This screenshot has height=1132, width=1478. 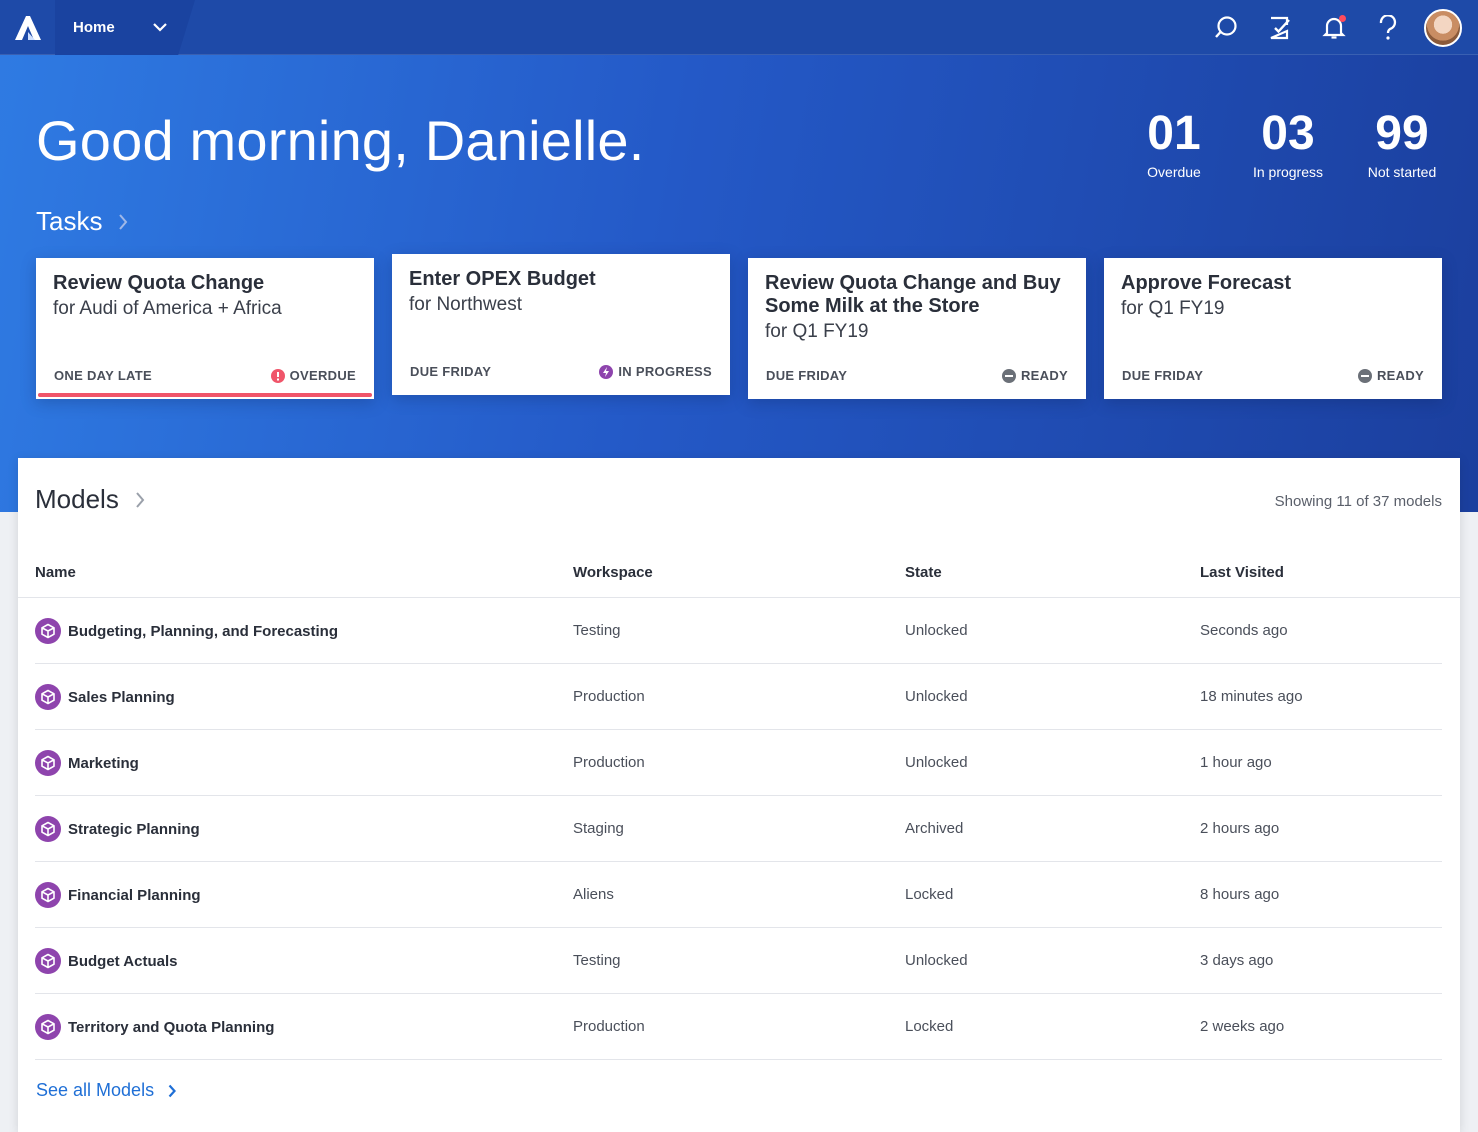 What do you see at coordinates (171, 1027) in the screenshot?
I see `model-name: Territory and Quota Planning` at bounding box center [171, 1027].